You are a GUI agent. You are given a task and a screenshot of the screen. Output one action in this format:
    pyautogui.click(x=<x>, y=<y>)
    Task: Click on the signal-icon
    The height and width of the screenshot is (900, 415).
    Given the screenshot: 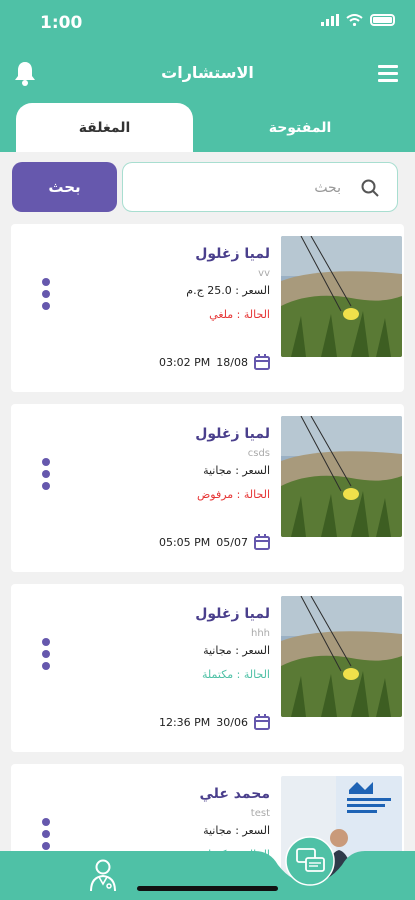 What is the action you would take?
    pyautogui.click(x=330, y=20)
    